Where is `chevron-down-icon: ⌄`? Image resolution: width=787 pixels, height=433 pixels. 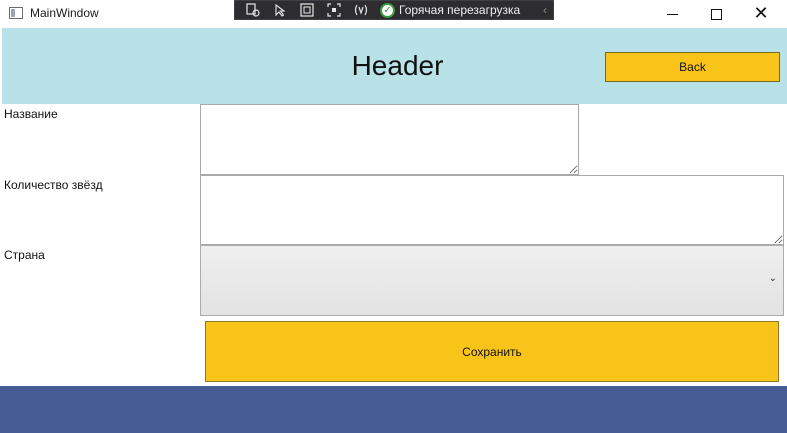
chevron-down-icon: ⌄ is located at coordinates (772, 278).